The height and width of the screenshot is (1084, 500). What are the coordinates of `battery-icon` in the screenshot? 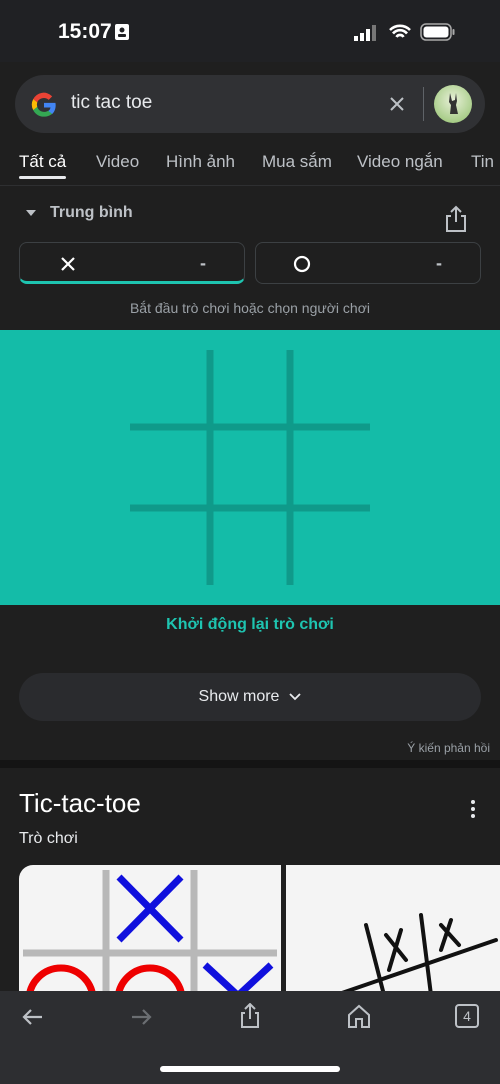 It's located at (437, 32).